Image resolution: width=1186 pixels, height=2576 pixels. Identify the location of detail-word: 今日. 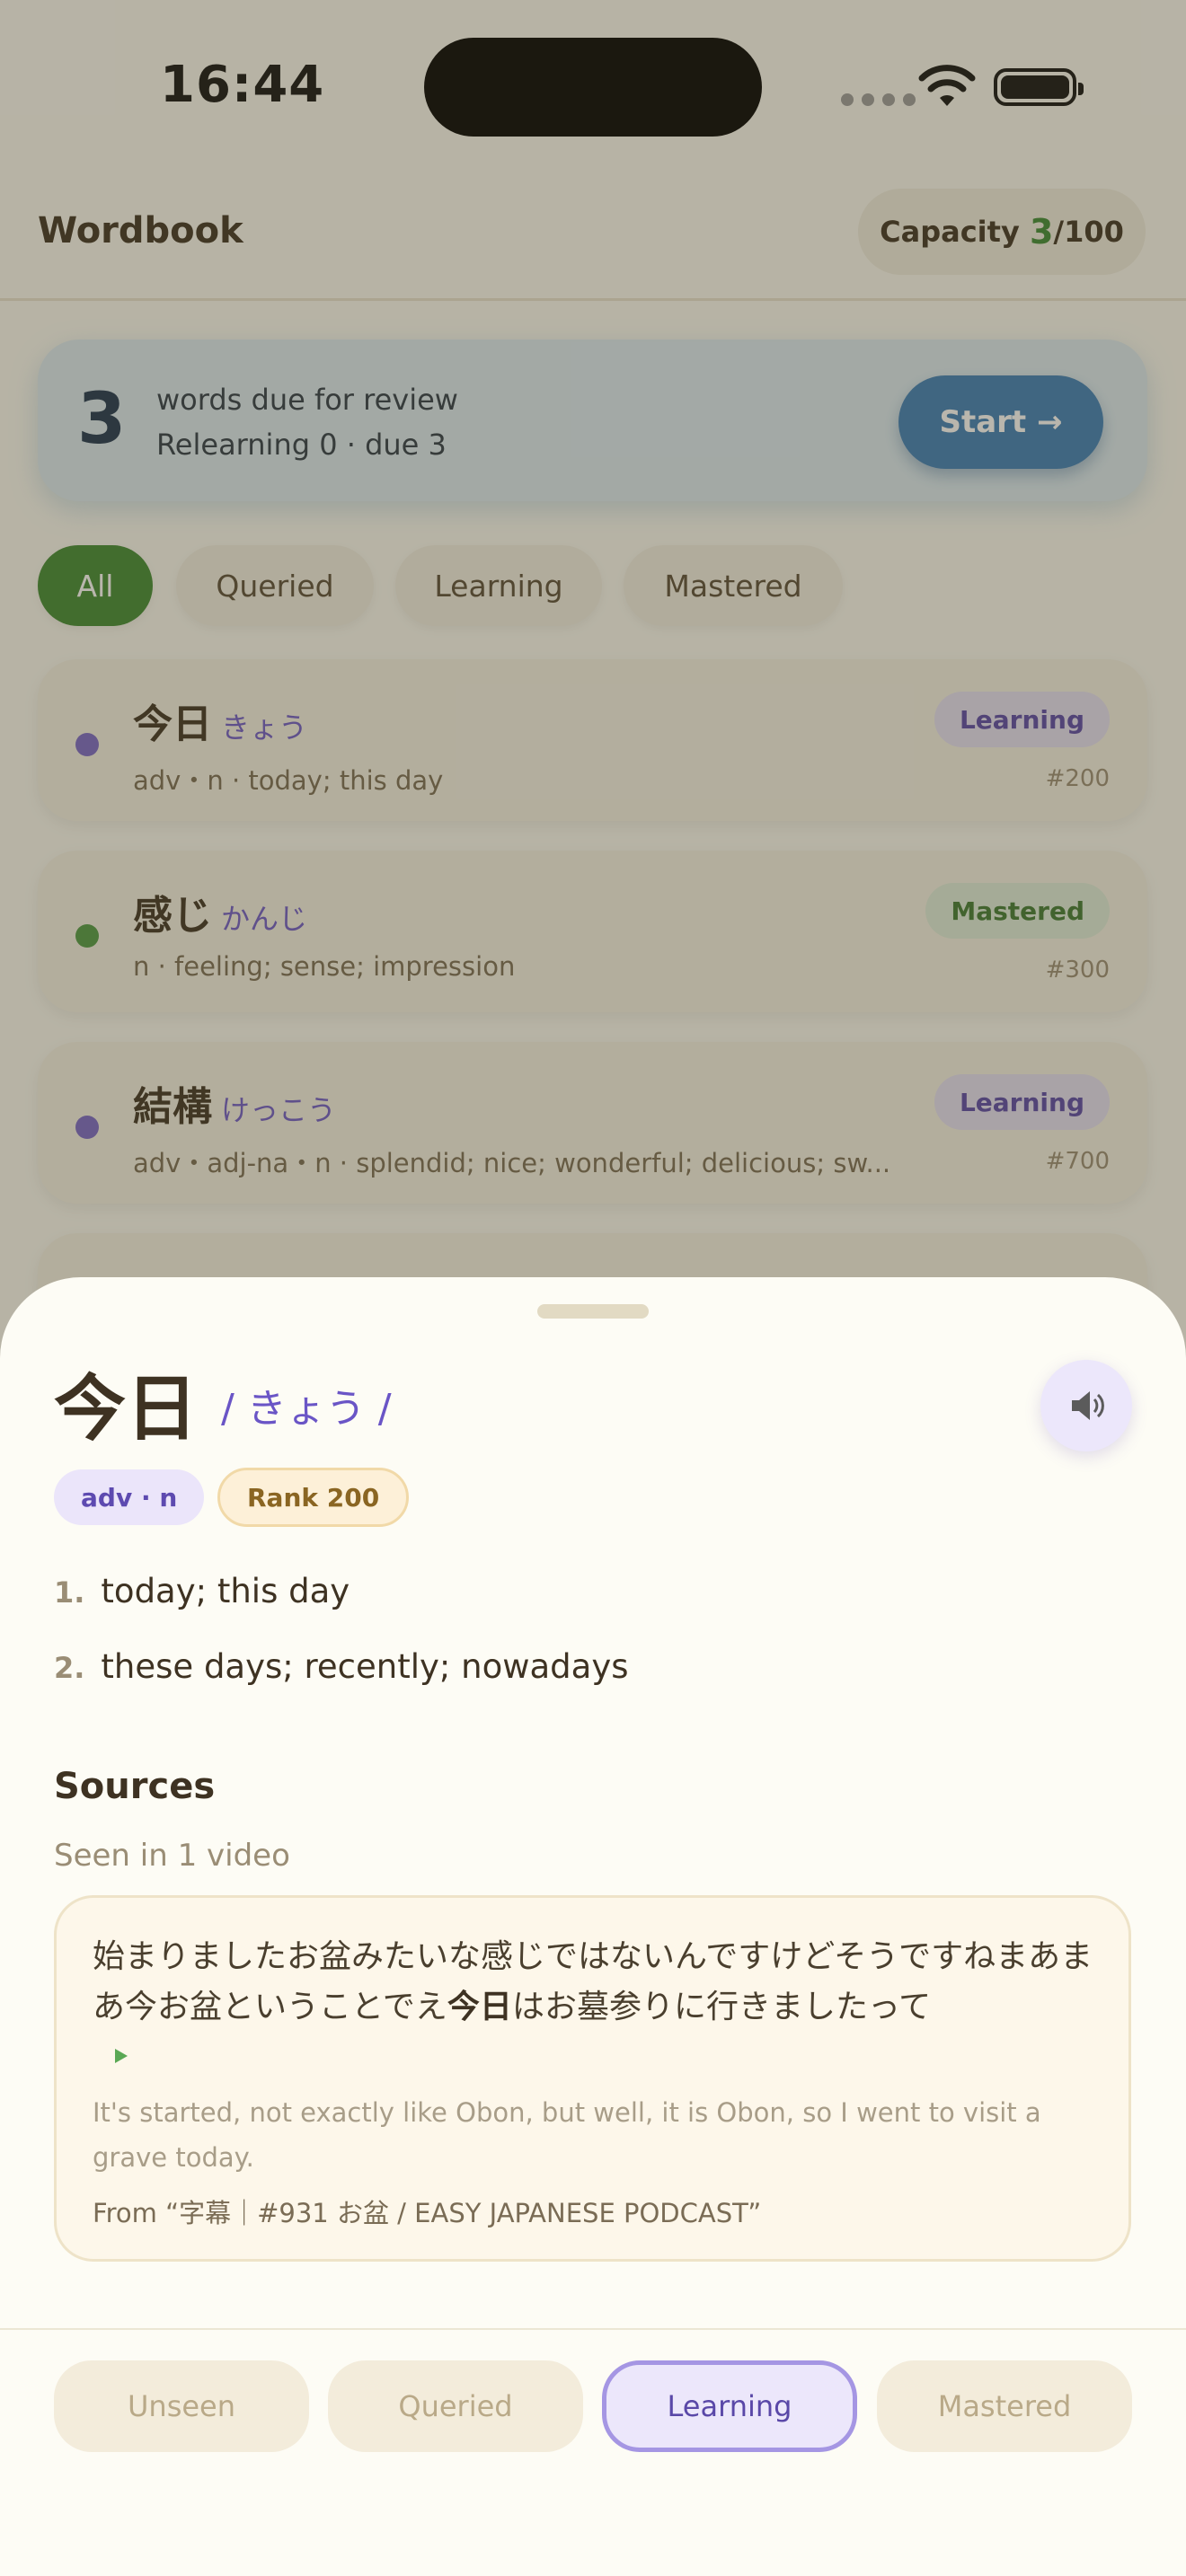
(126, 1409).